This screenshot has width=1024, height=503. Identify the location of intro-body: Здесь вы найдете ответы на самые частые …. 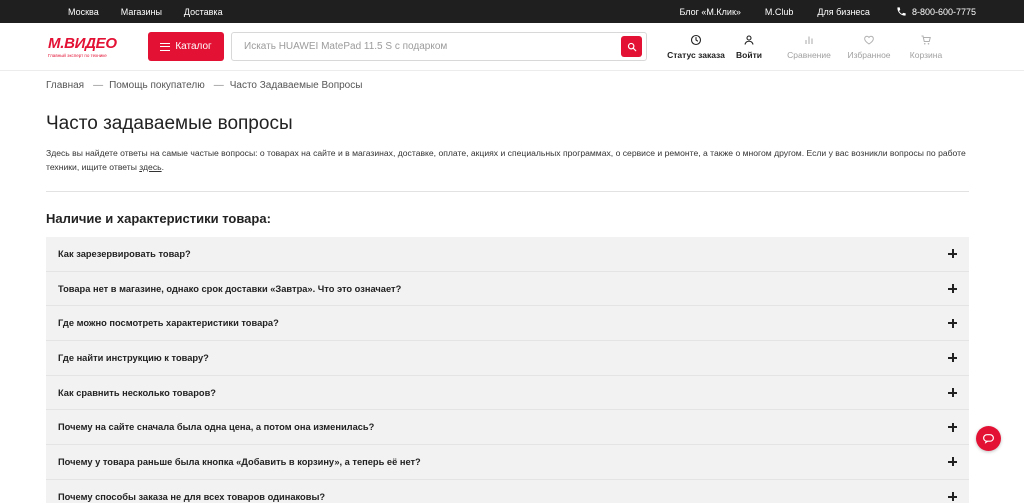
(506, 160).